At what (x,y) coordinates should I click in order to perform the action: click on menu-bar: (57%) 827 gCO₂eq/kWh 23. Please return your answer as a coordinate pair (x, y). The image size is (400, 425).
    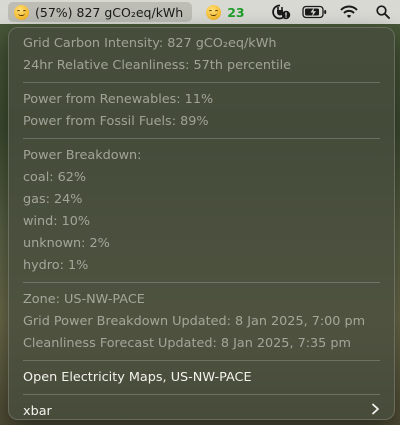
    Looking at the image, I should click on (200, 12).